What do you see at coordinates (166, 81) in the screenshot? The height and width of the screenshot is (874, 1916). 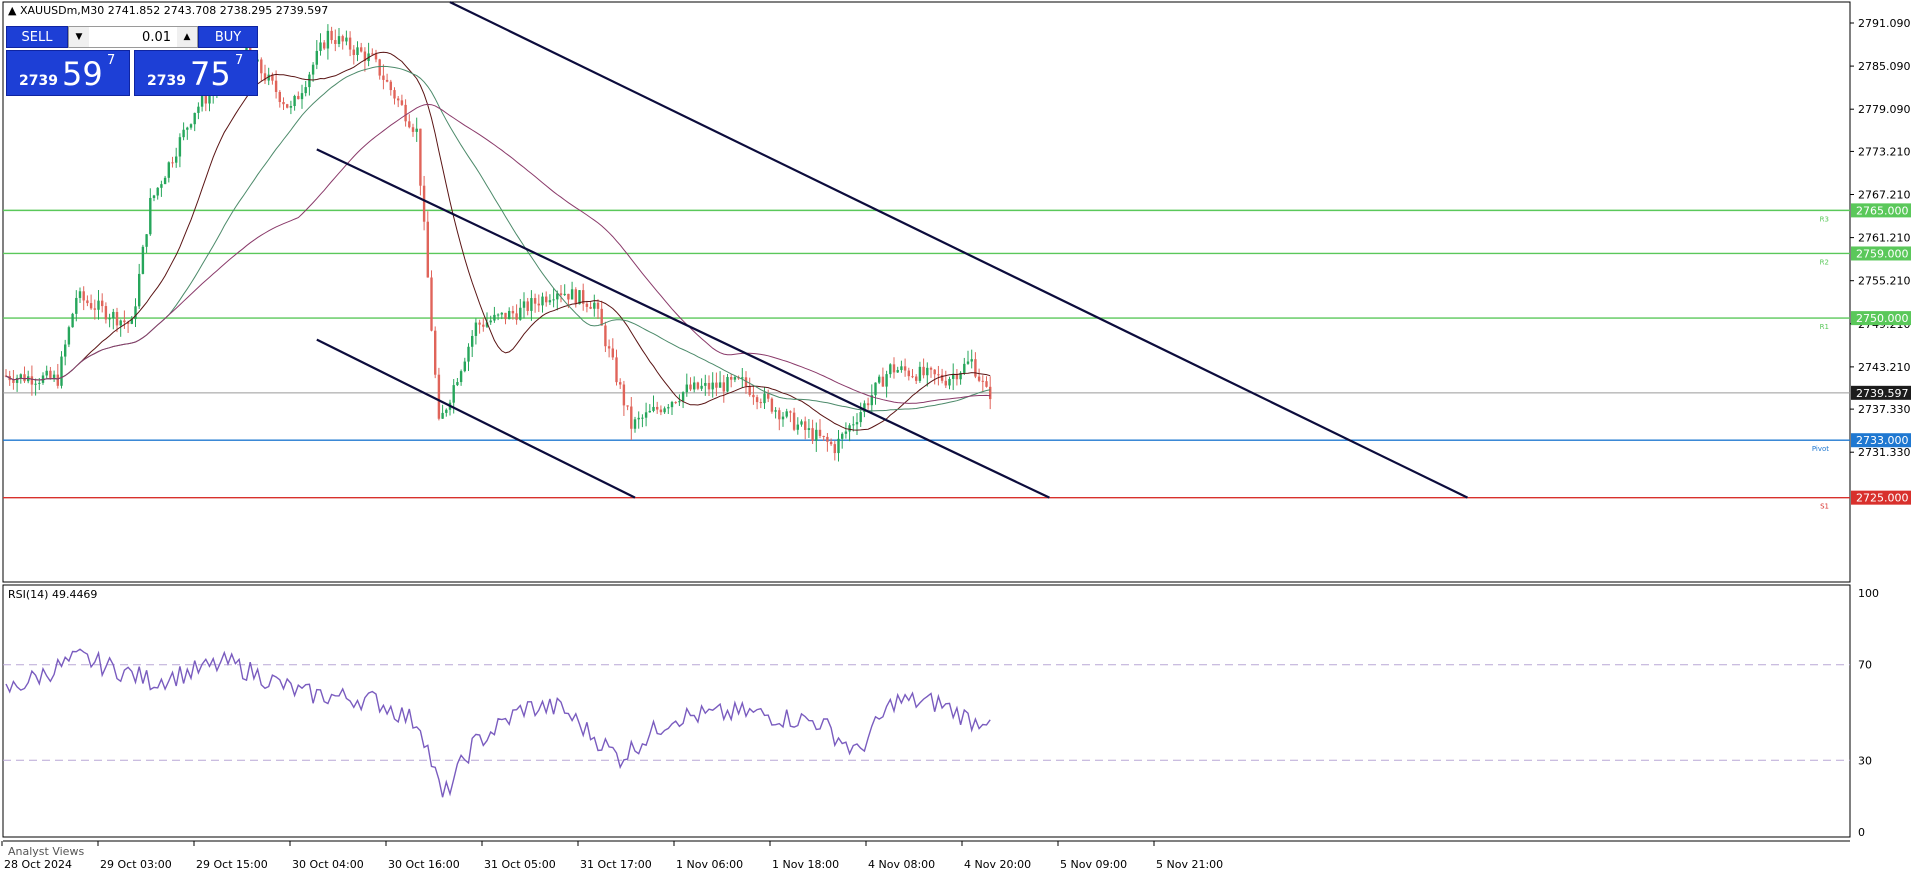 I see `buy-price-small: 2739` at bounding box center [166, 81].